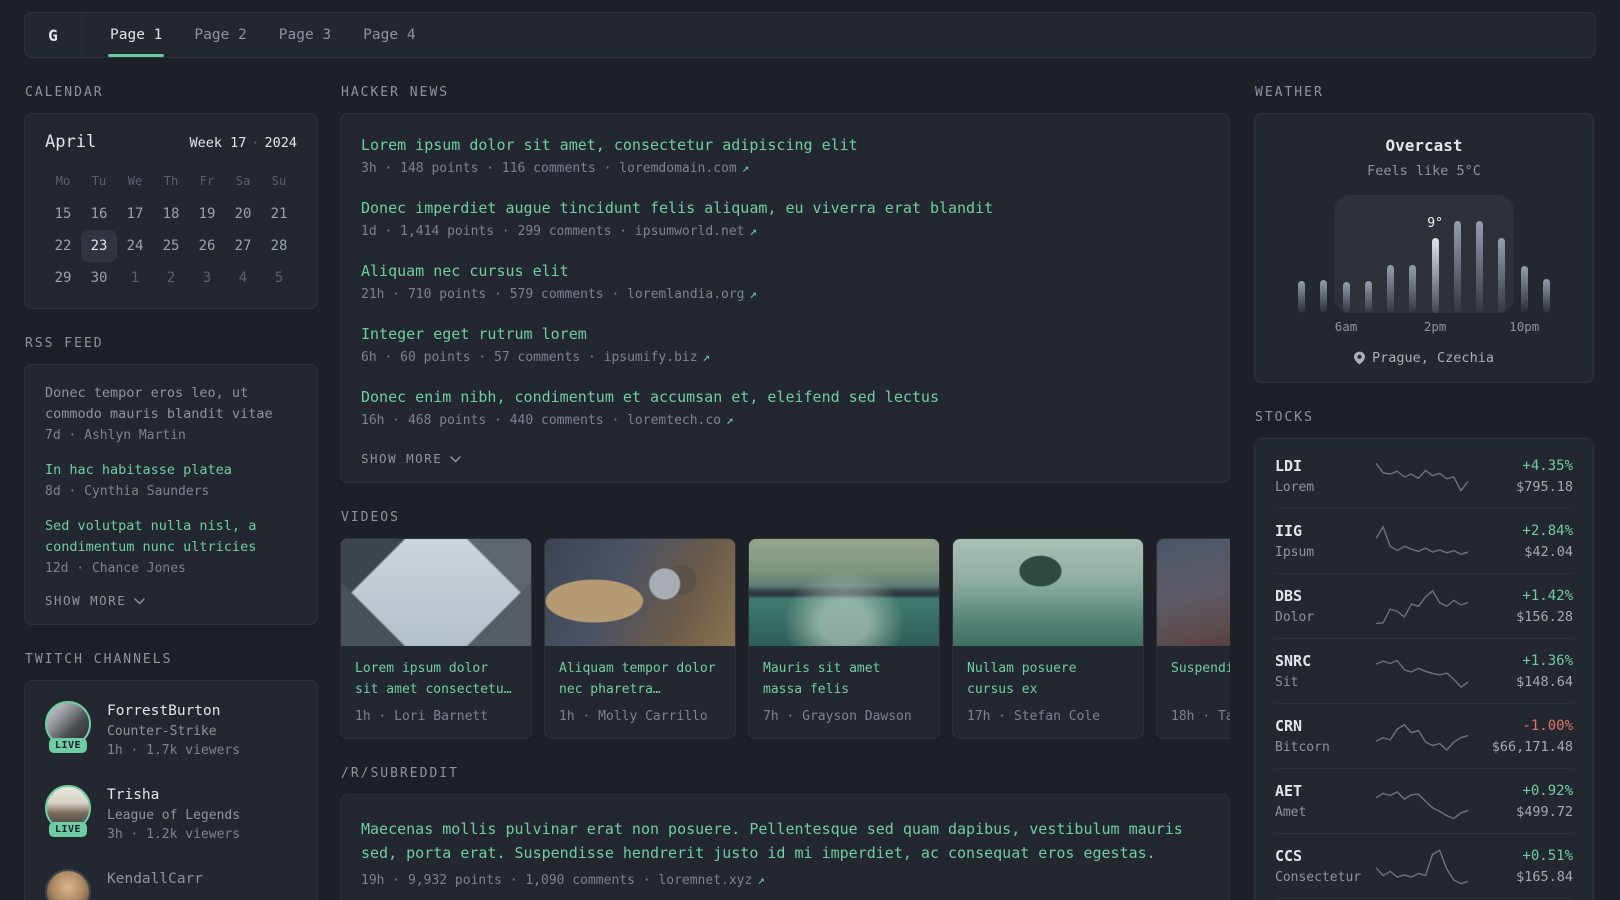 This screenshot has height=900, width=1620. What do you see at coordinates (207, 278) in the screenshot?
I see `calendar-day: 3` at bounding box center [207, 278].